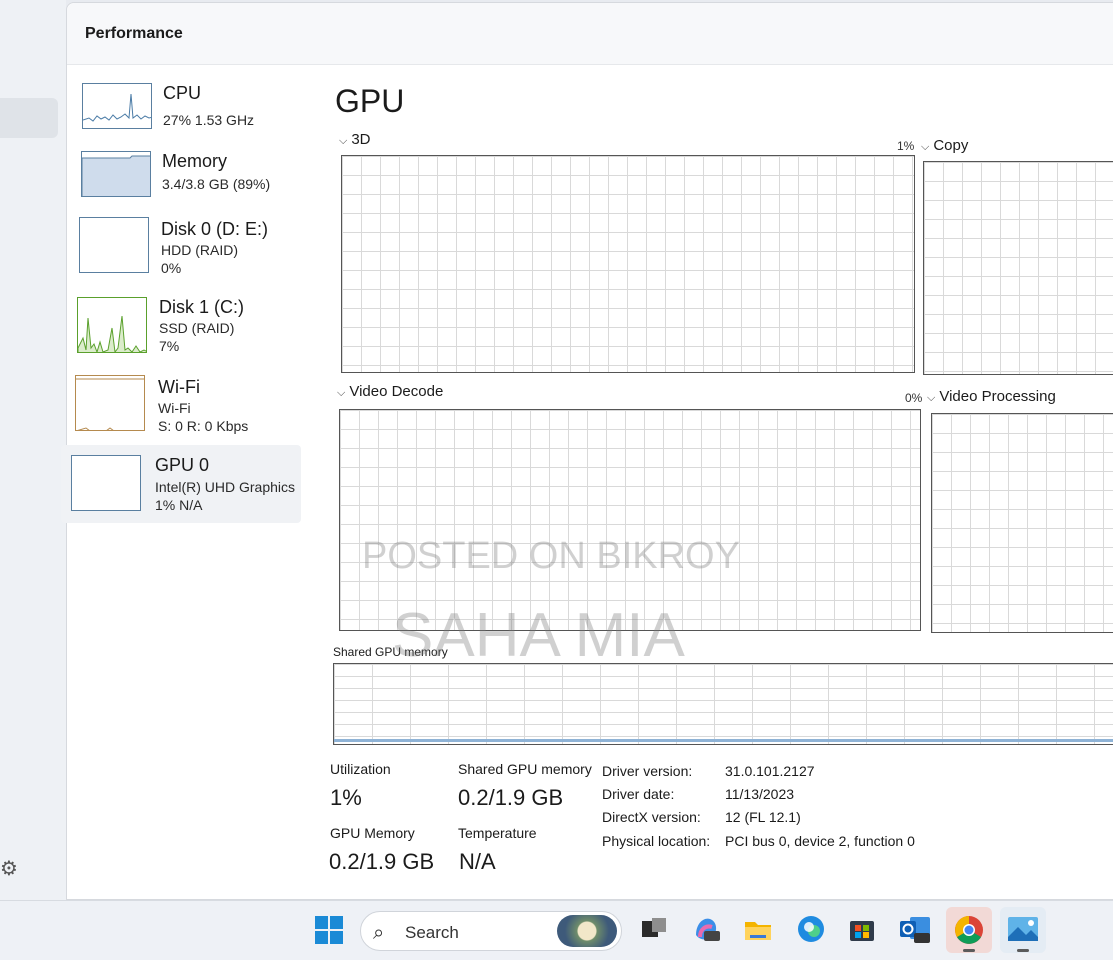  I want to click on search-highlight-image, so click(587, 931).